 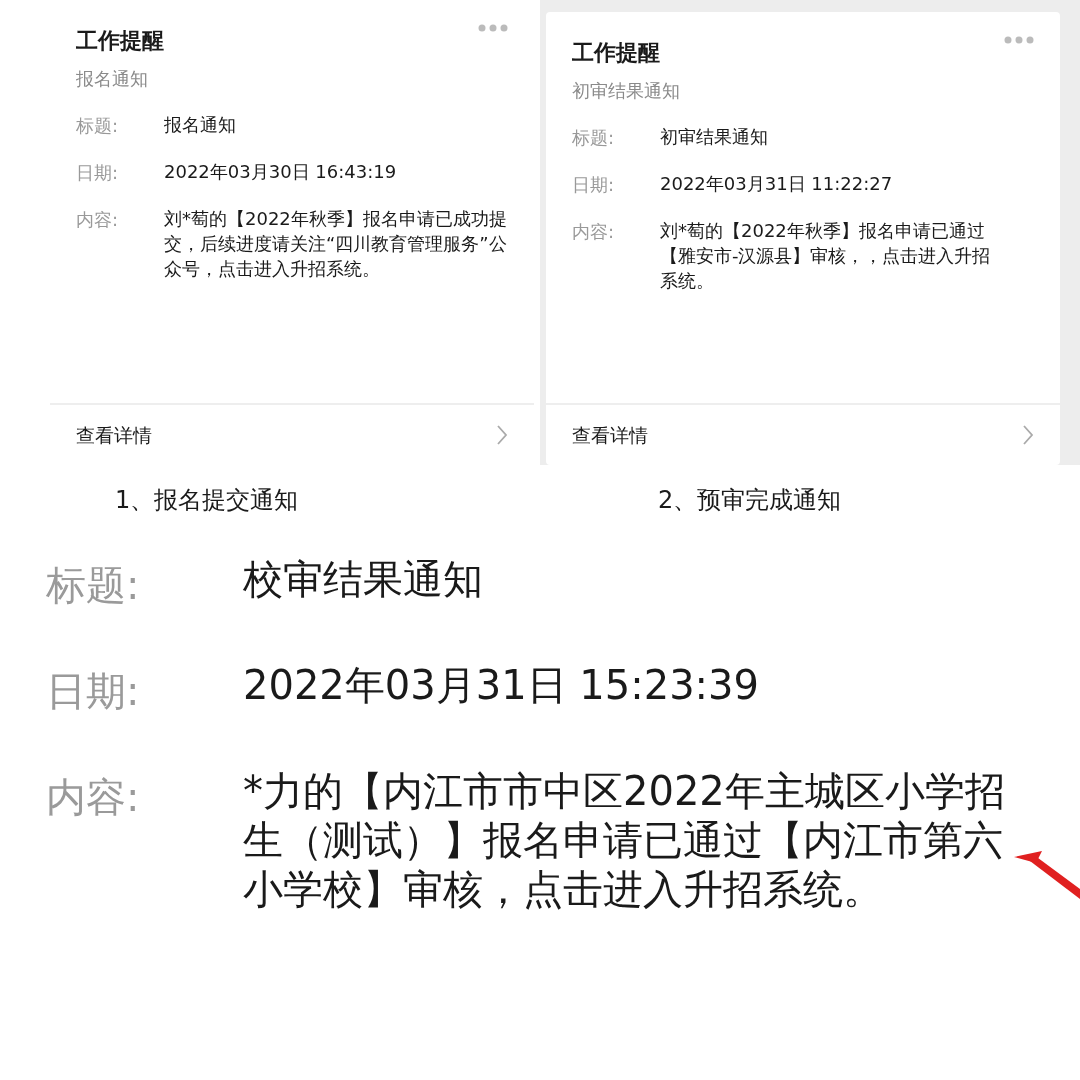 What do you see at coordinates (626, 91) in the screenshot?
I see `card-subtitle: 初审结果通知` at bounding box center [626, 91].